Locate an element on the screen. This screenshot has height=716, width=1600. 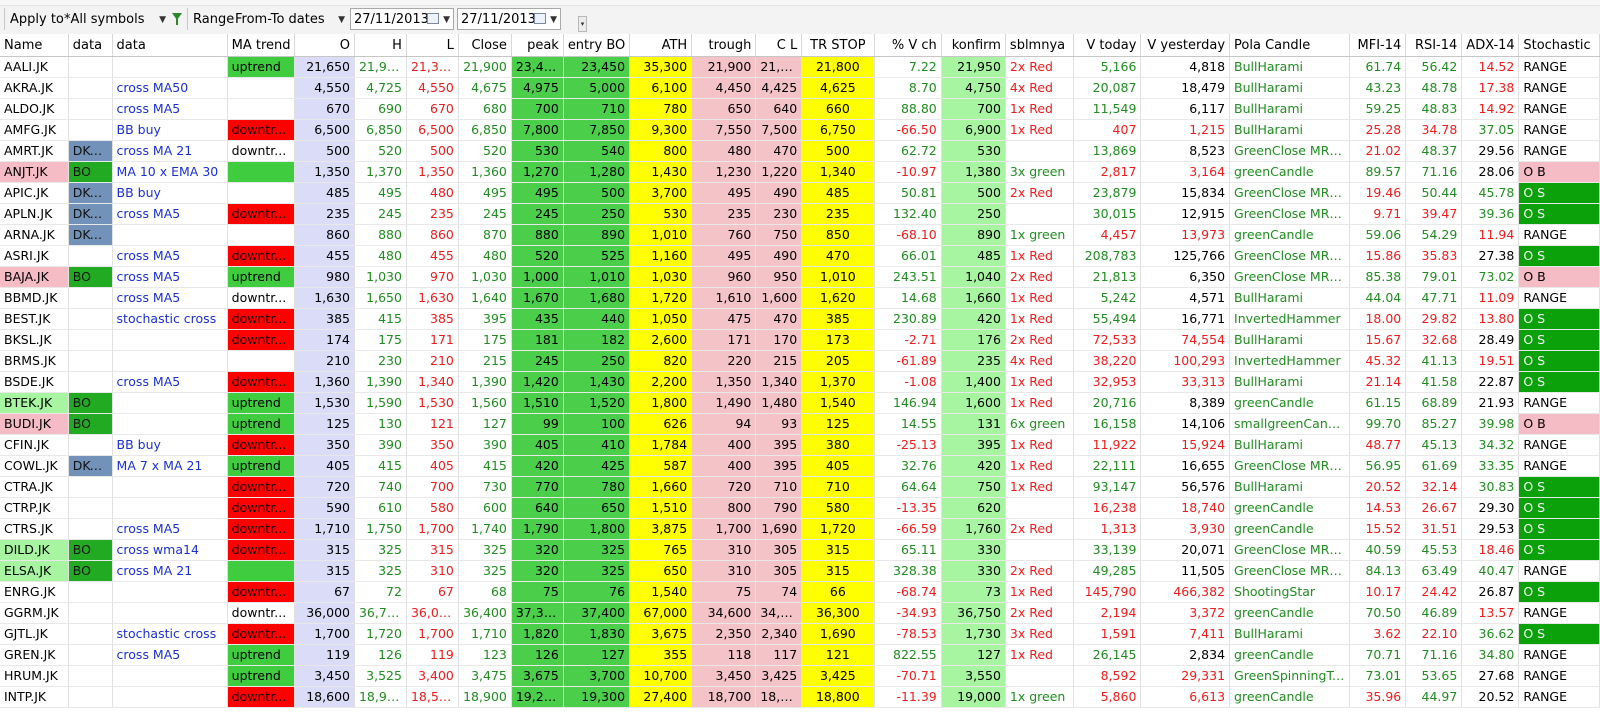
range-dropdown: From-To dates ▼ is located at coordinates (291, 20).